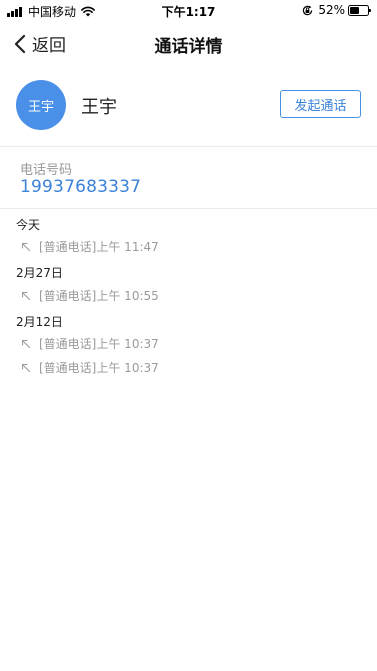  I want to click on call-record: [普通电话]上午 10:55, so click(90, 295).